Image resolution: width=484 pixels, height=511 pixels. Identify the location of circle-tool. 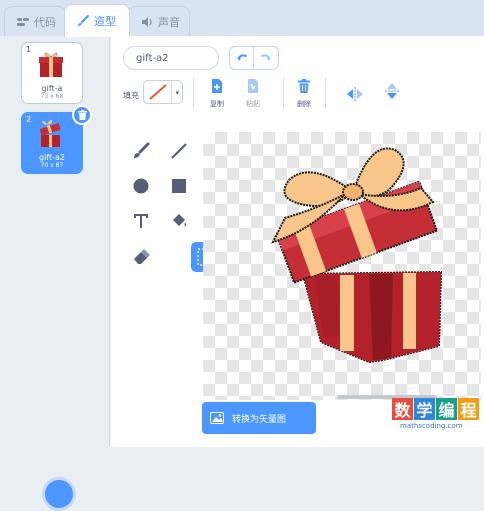
(141, 186).